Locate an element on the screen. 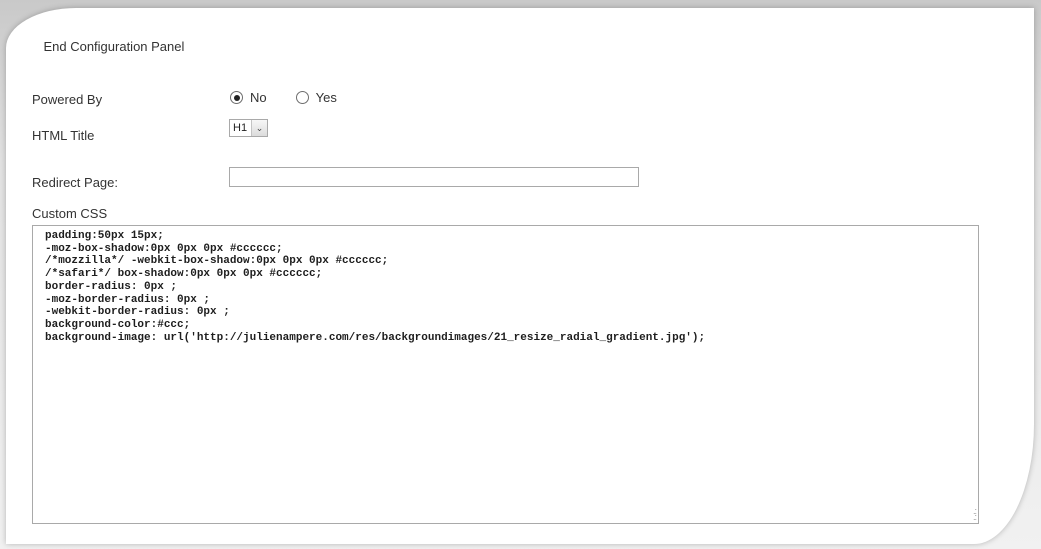  html-title-label: HTML Title is located at coordinates (63, 135).